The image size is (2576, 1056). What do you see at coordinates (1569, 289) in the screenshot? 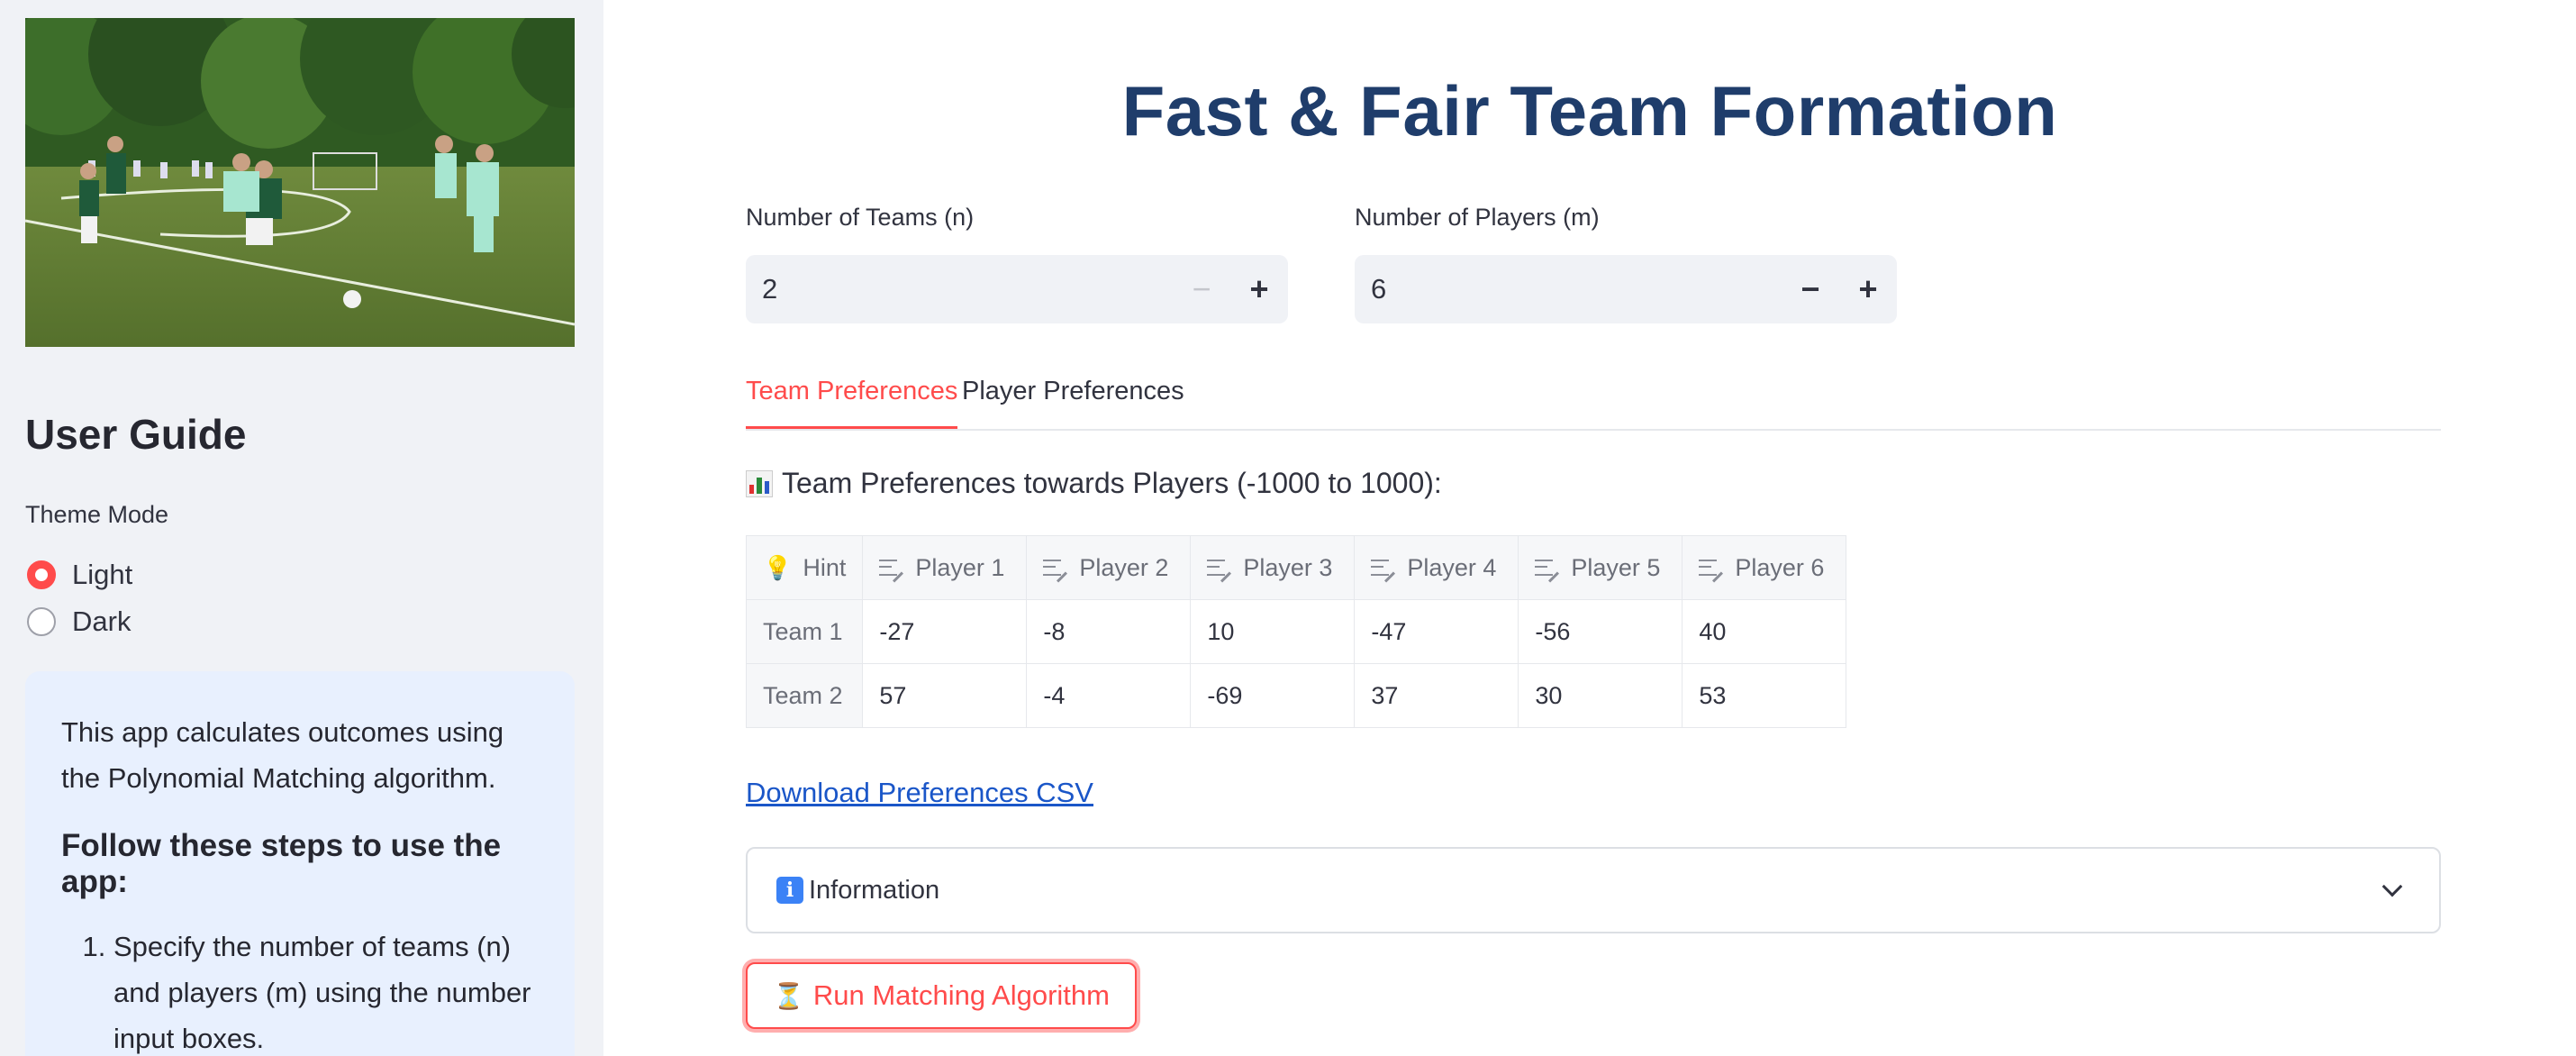
I see `players-value-field: 6` at bounding box center [1569, 289].